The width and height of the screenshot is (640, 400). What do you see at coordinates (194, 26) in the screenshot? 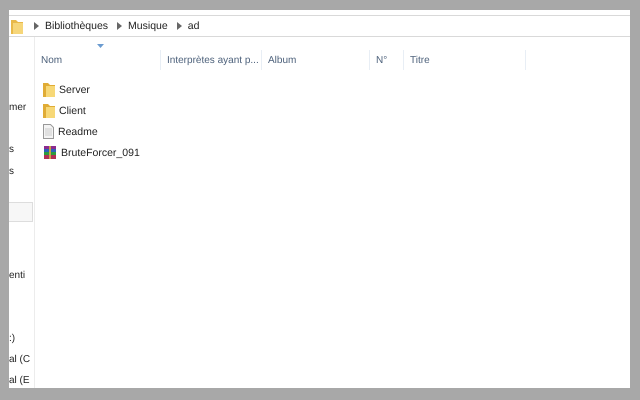
I see `breadcrumb-item: ad` at bounding box center [194, 26].